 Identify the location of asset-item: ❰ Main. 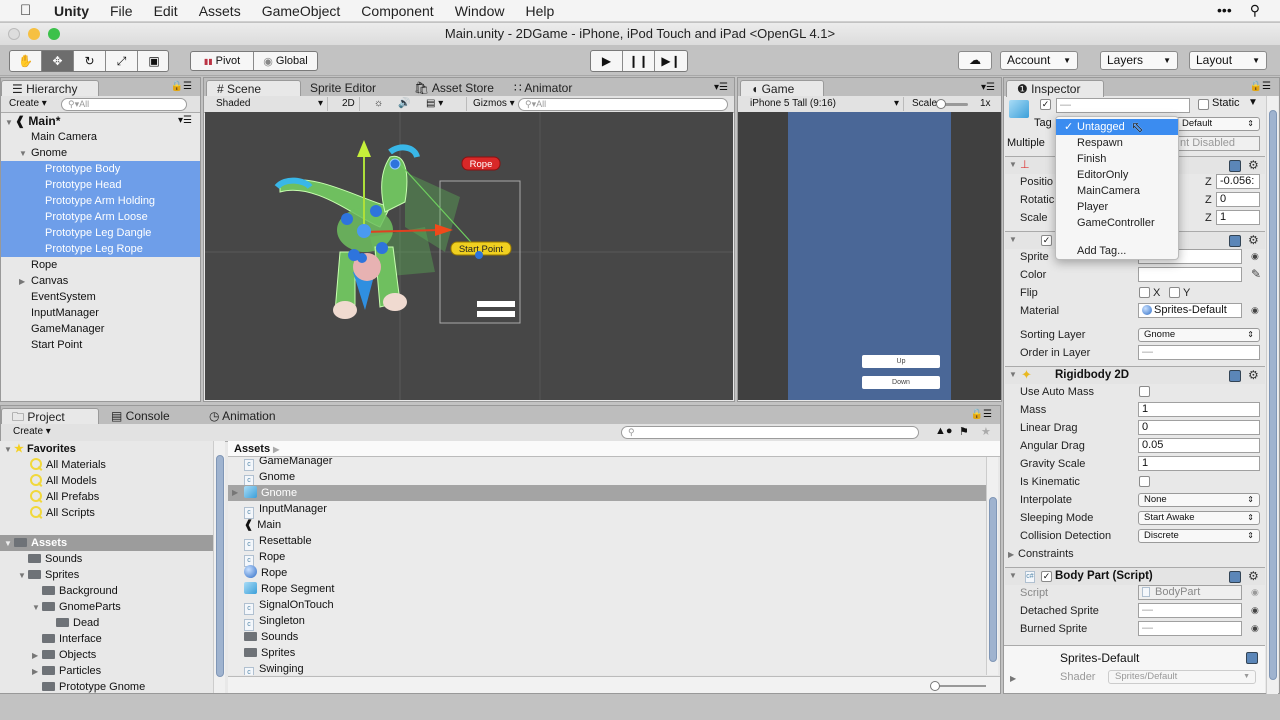
(607, 525).